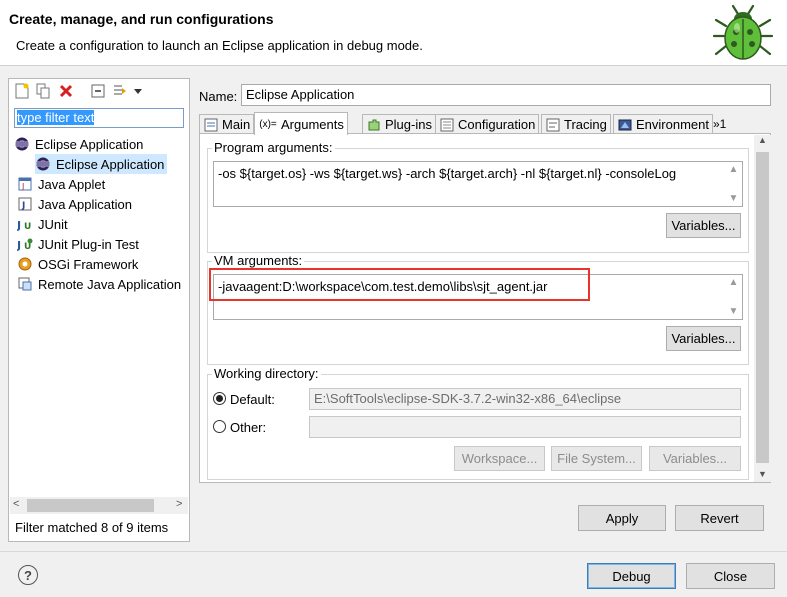  I want to click on tree-item-java-applet: J Java Applet, so click(61, 184).